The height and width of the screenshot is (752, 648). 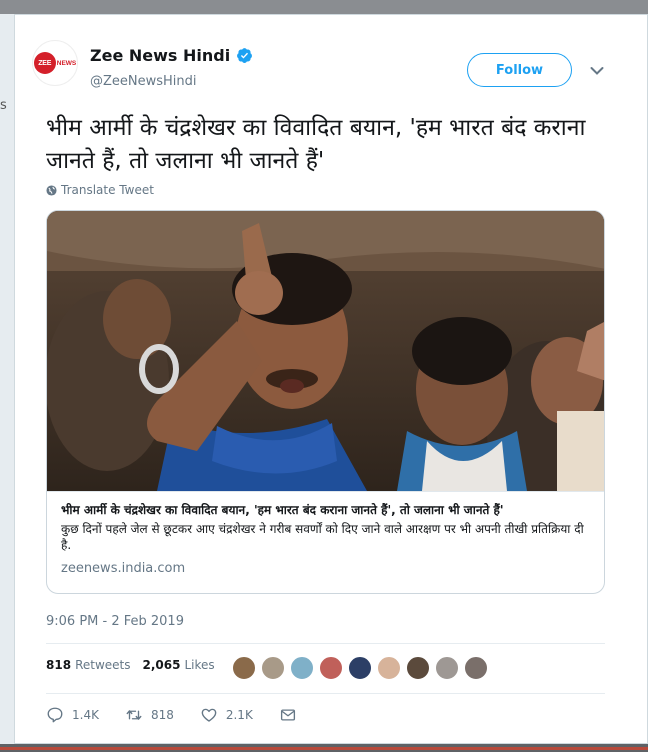 I want to click on chevron-down-icon, so click(x=597, y=71).